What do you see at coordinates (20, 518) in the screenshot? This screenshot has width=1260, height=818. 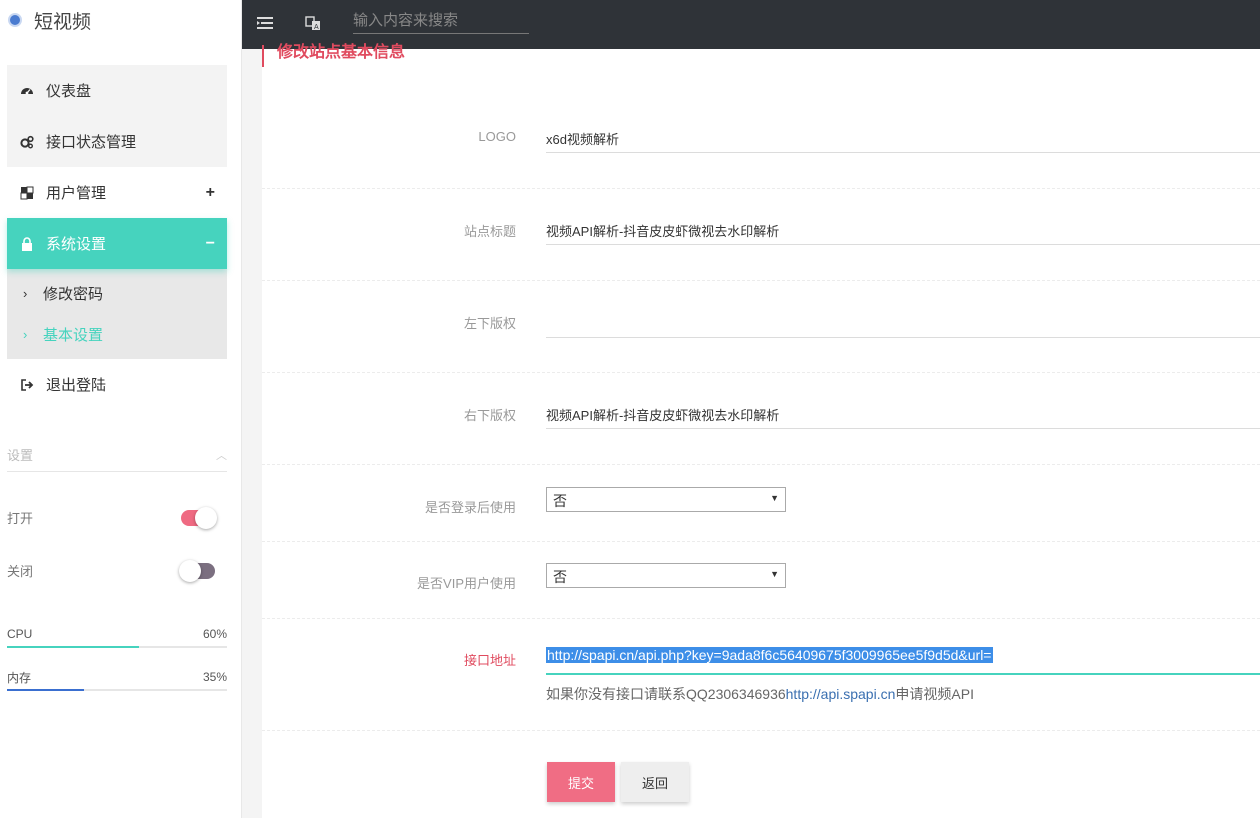 I see `toggle-label: 打开` at bounding box center [20, 518].